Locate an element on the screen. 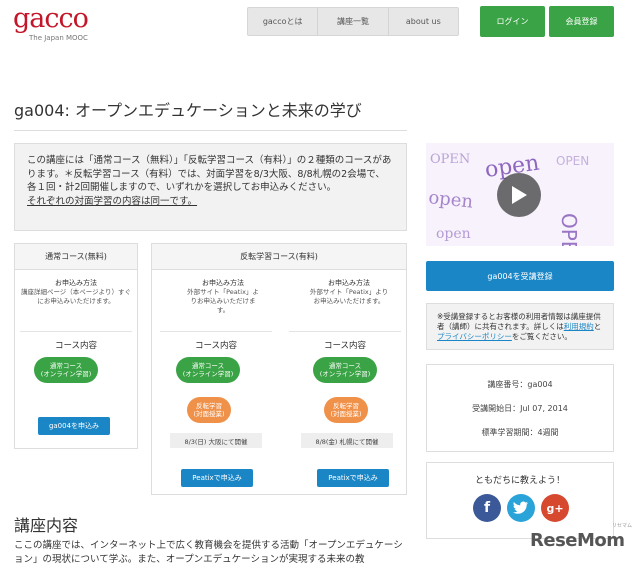 This screenshot has width=640, height=567. terms-link: 利用規約 is located at coordinates (579, 326).